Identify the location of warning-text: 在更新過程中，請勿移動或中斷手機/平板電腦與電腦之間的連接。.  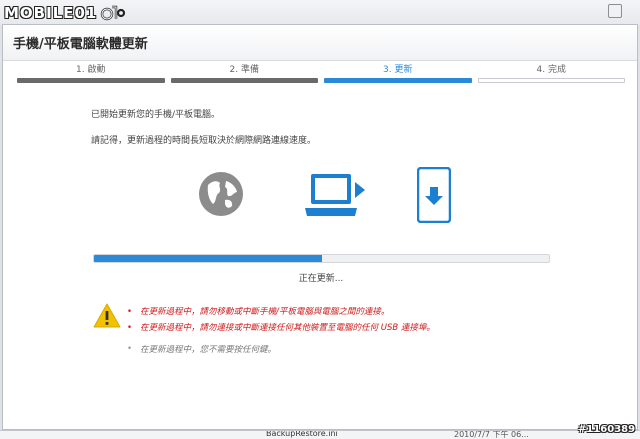
(265, 312).